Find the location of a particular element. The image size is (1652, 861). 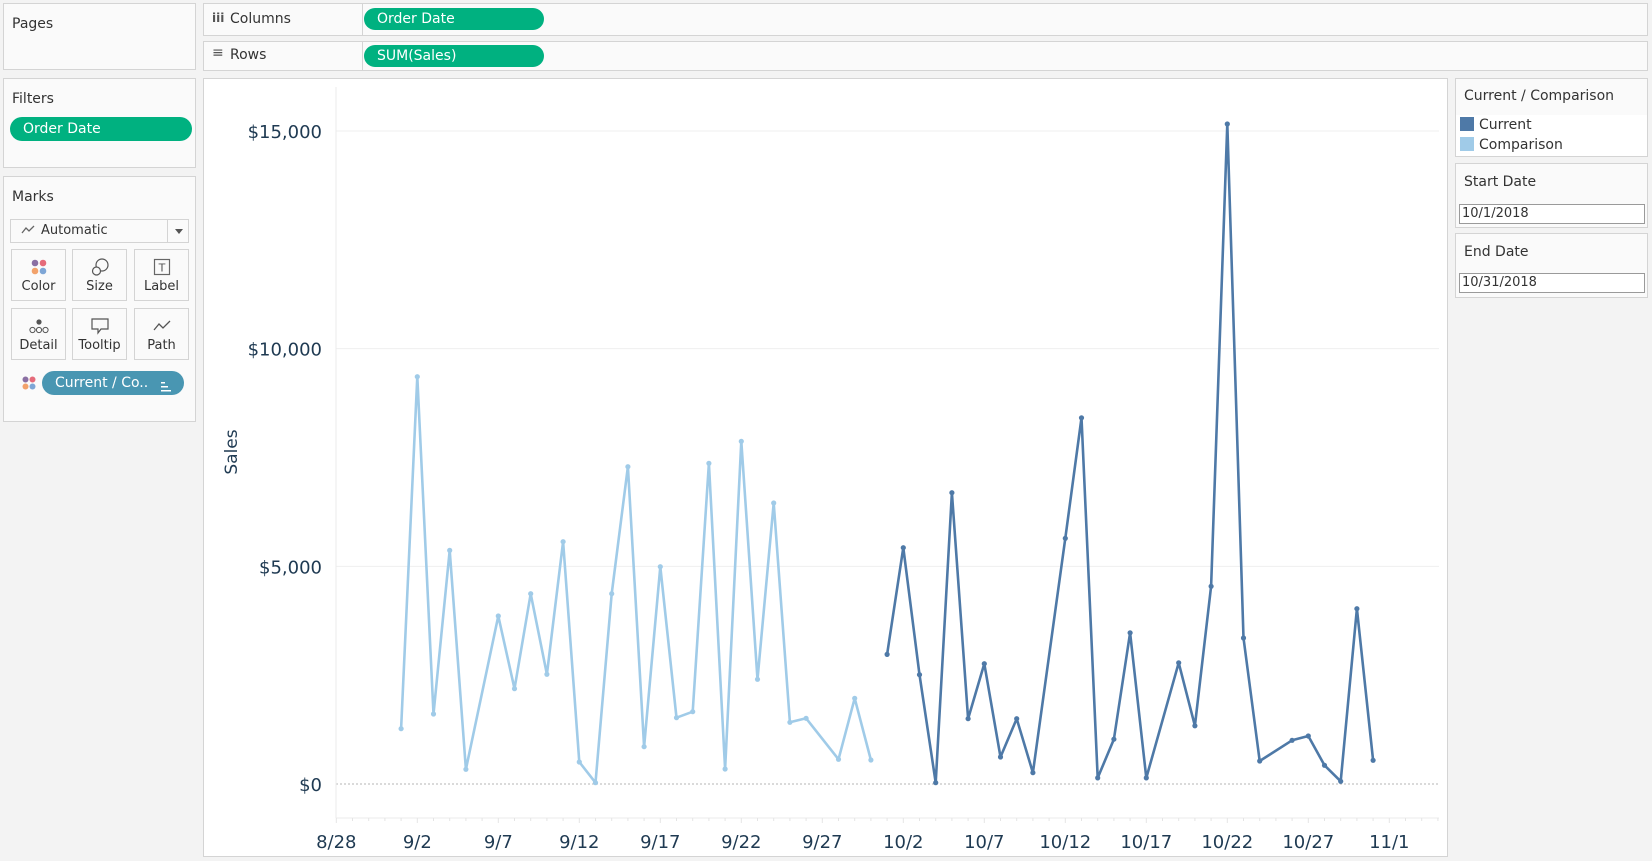

legend-item-current: Current is located at coordinates (1496, 125).